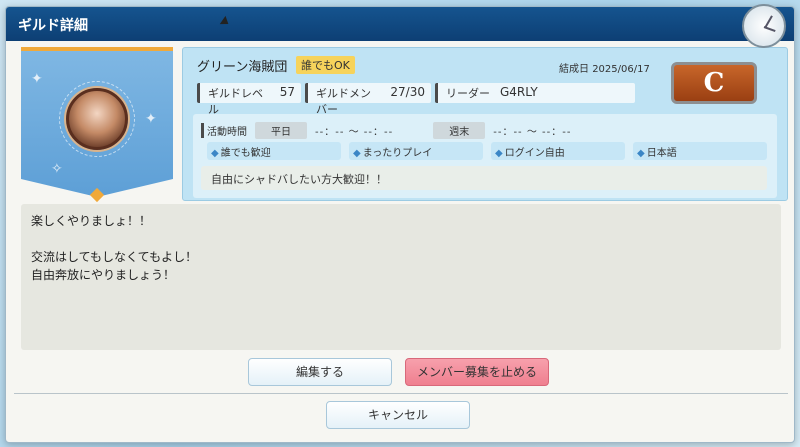 The image size is (800, 447). Describe the element at coordinates (468, 93) in the screenshot. I see `guild-leader-label: リーダー` at that location.